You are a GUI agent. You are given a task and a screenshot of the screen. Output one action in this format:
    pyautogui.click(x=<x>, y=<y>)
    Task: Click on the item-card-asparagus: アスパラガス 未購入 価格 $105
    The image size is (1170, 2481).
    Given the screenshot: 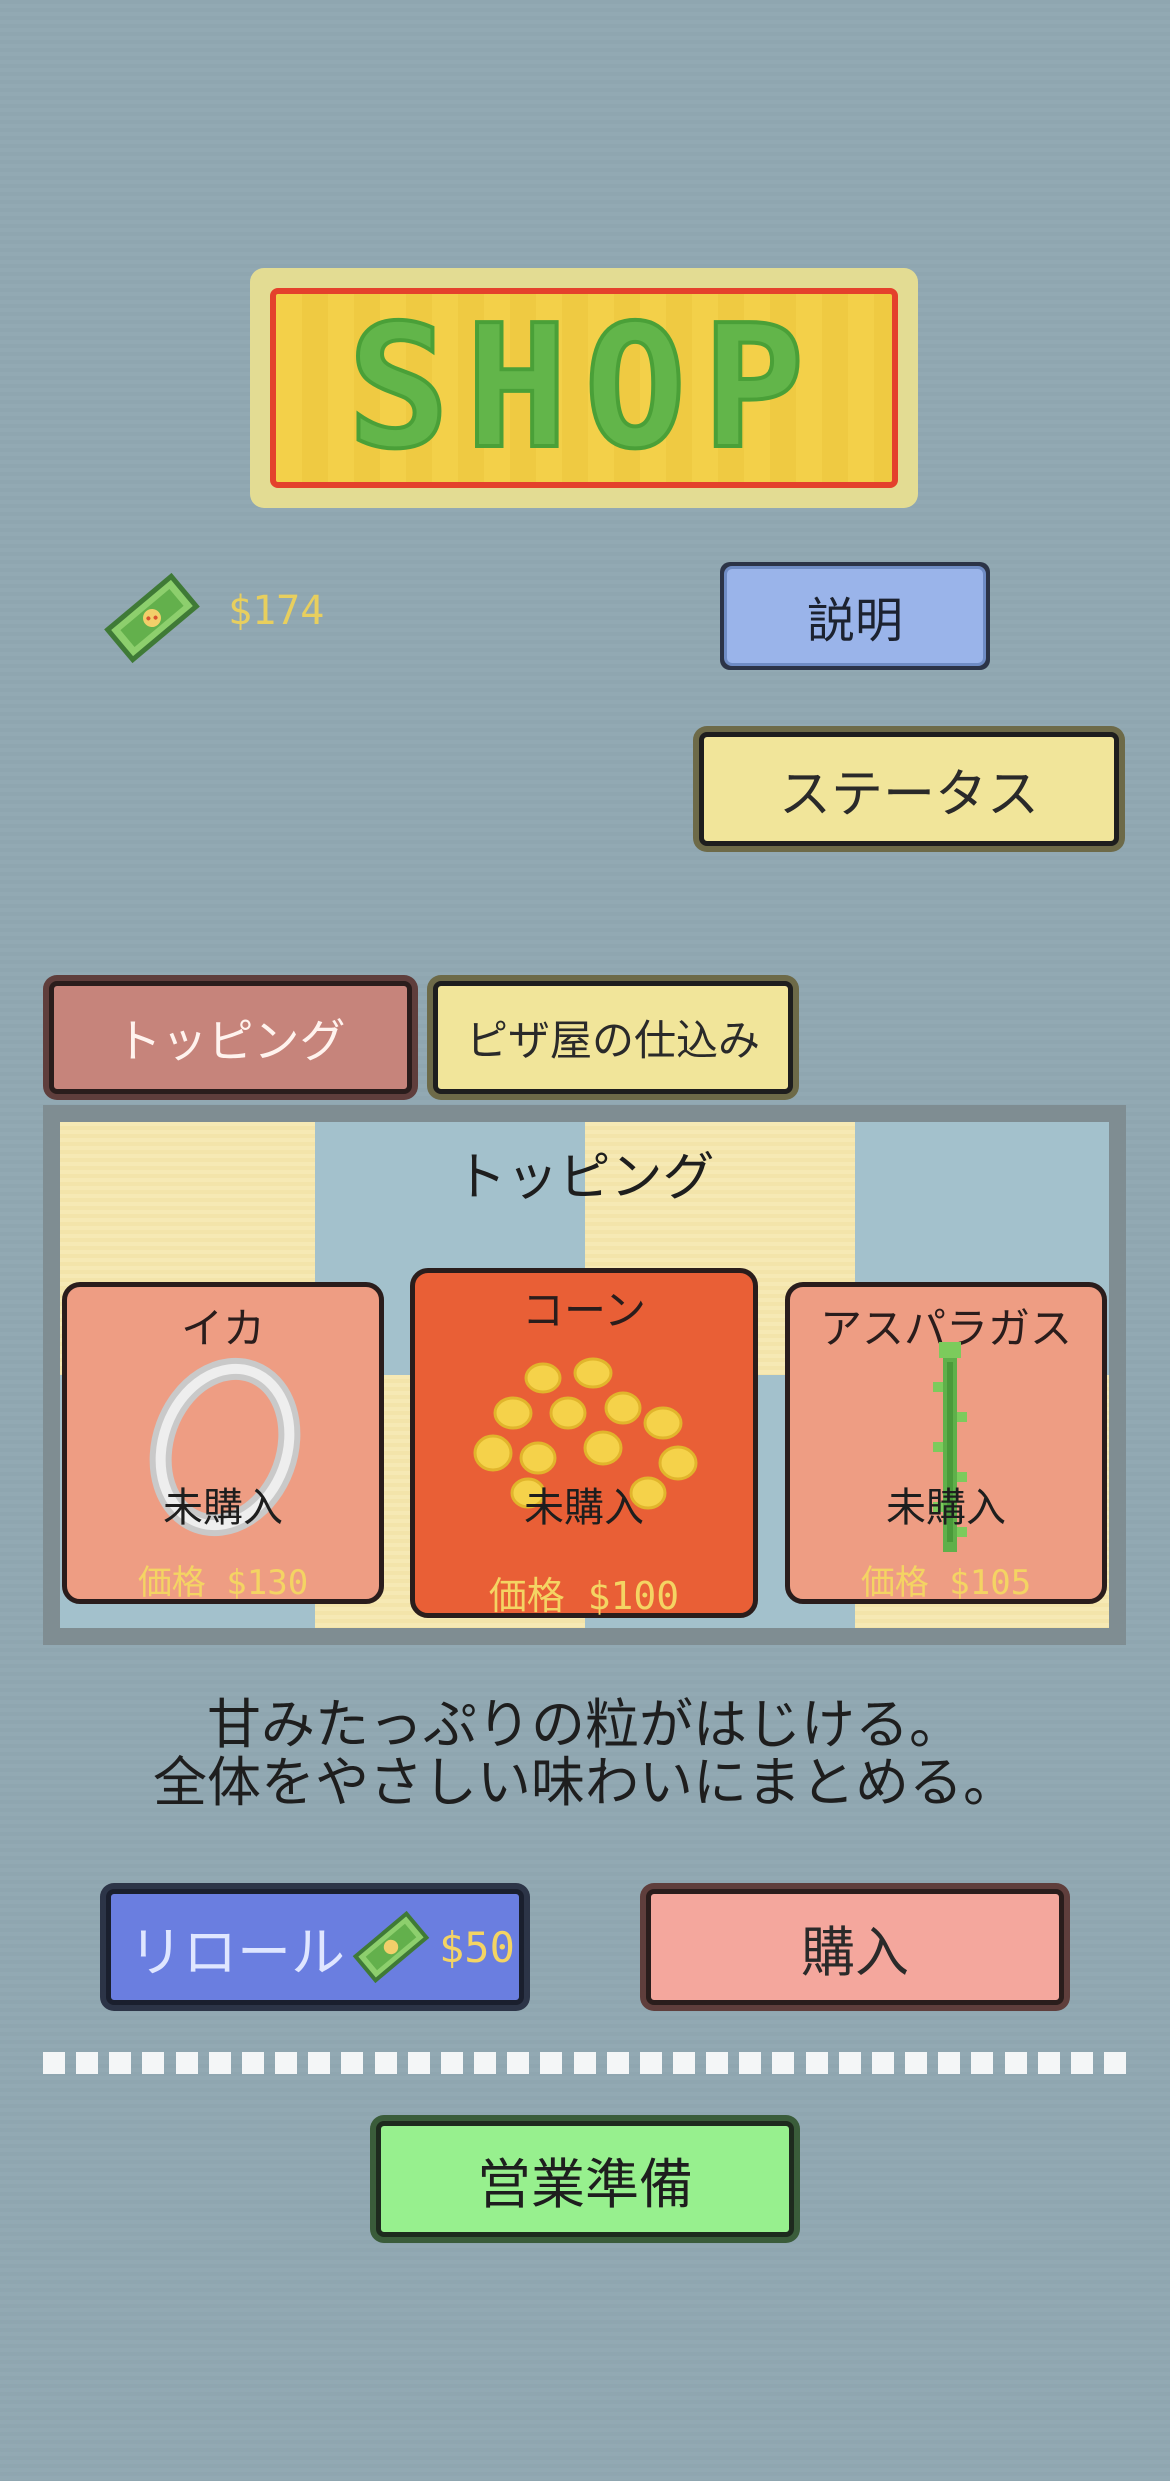 What is the action you would take?
    pyautogui.click(x=946, y=1443)
    